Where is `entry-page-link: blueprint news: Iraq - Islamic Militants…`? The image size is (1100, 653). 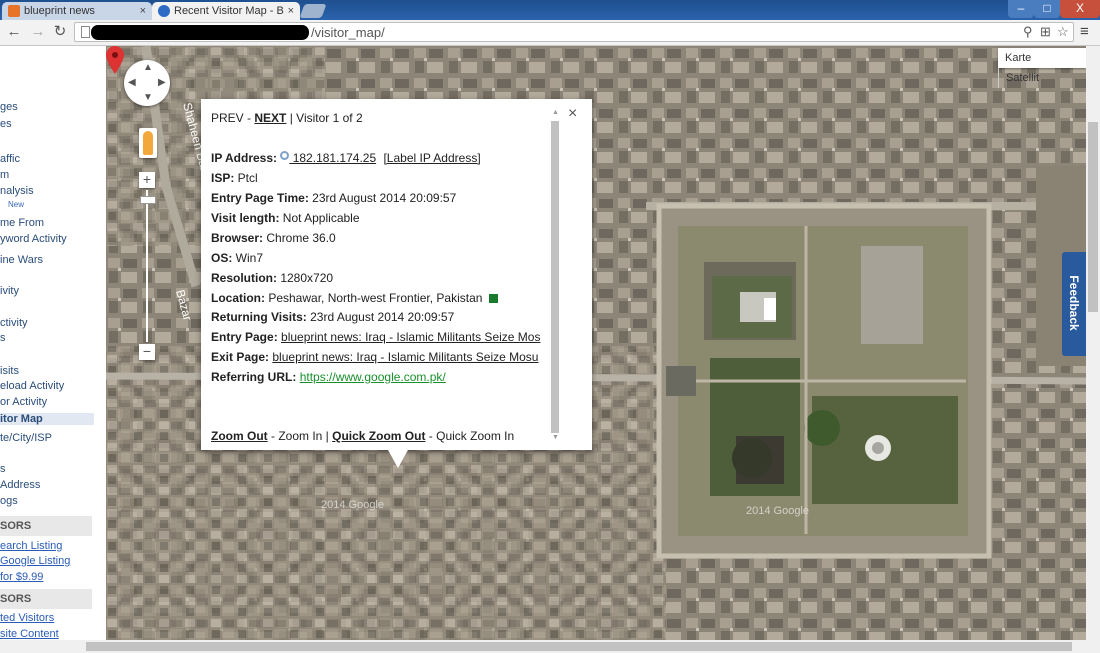
entry-page-link: blueprint news: Iraq - Islamic Militants… is located at coordinates (410, 337).